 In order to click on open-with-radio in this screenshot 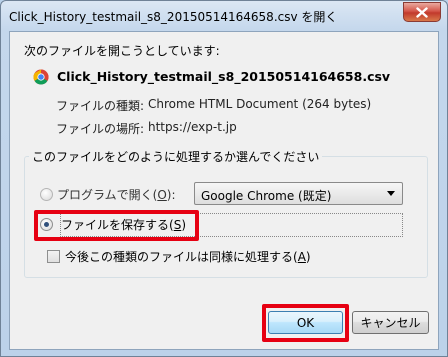, I will do `click(46, 194)`.